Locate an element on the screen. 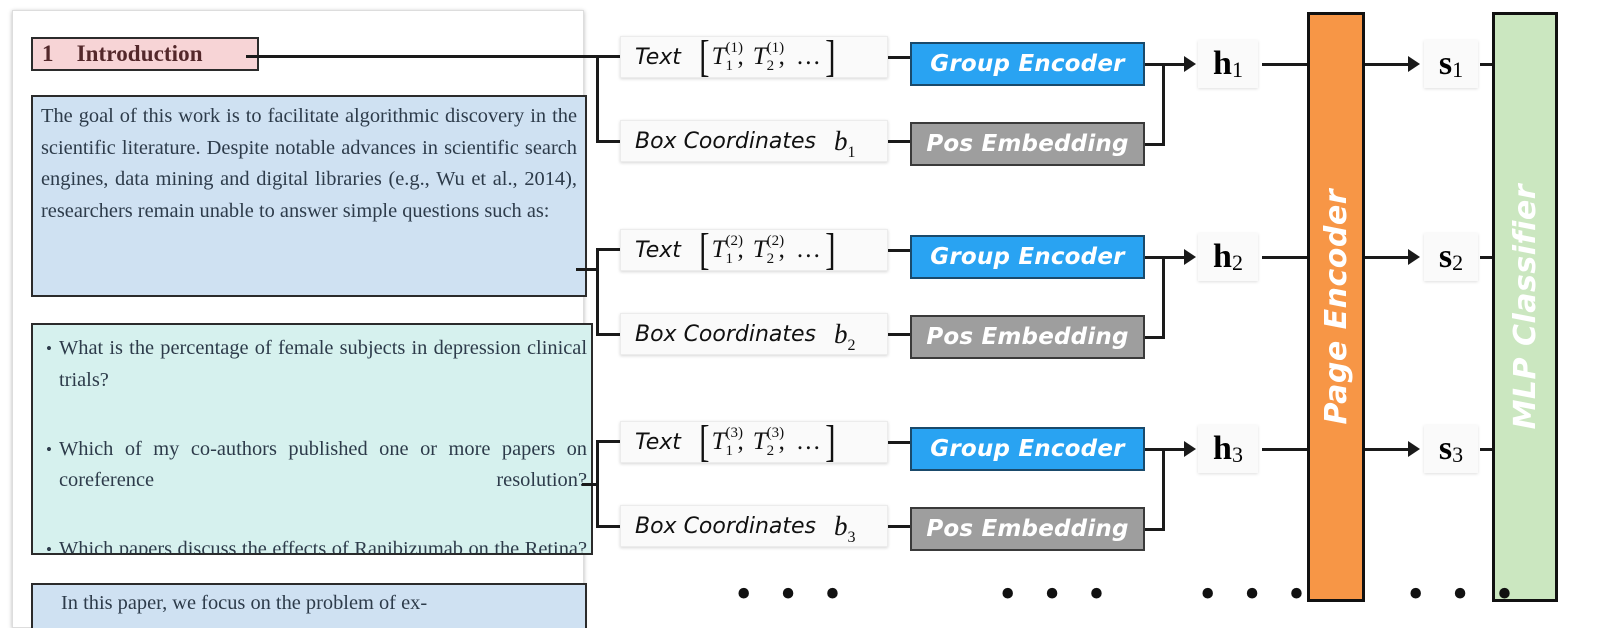  row3-bracket-stem is located at coordinates (597, 484).